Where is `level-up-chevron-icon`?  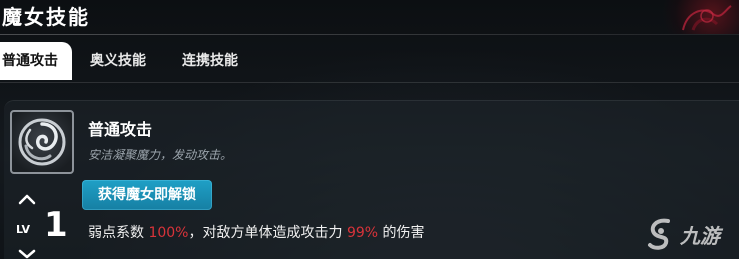 level-up-chevron-icon is located at coordinates (27, 199).